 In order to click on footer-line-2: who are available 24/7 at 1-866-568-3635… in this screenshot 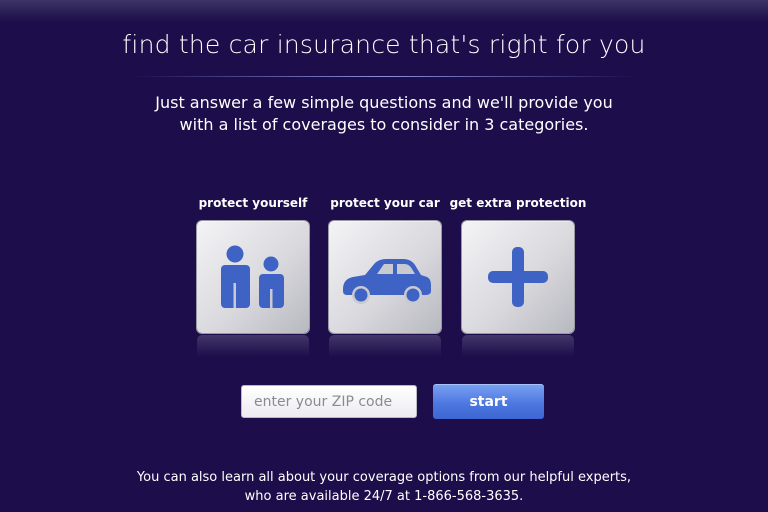, I will do `click(384, 496)`.